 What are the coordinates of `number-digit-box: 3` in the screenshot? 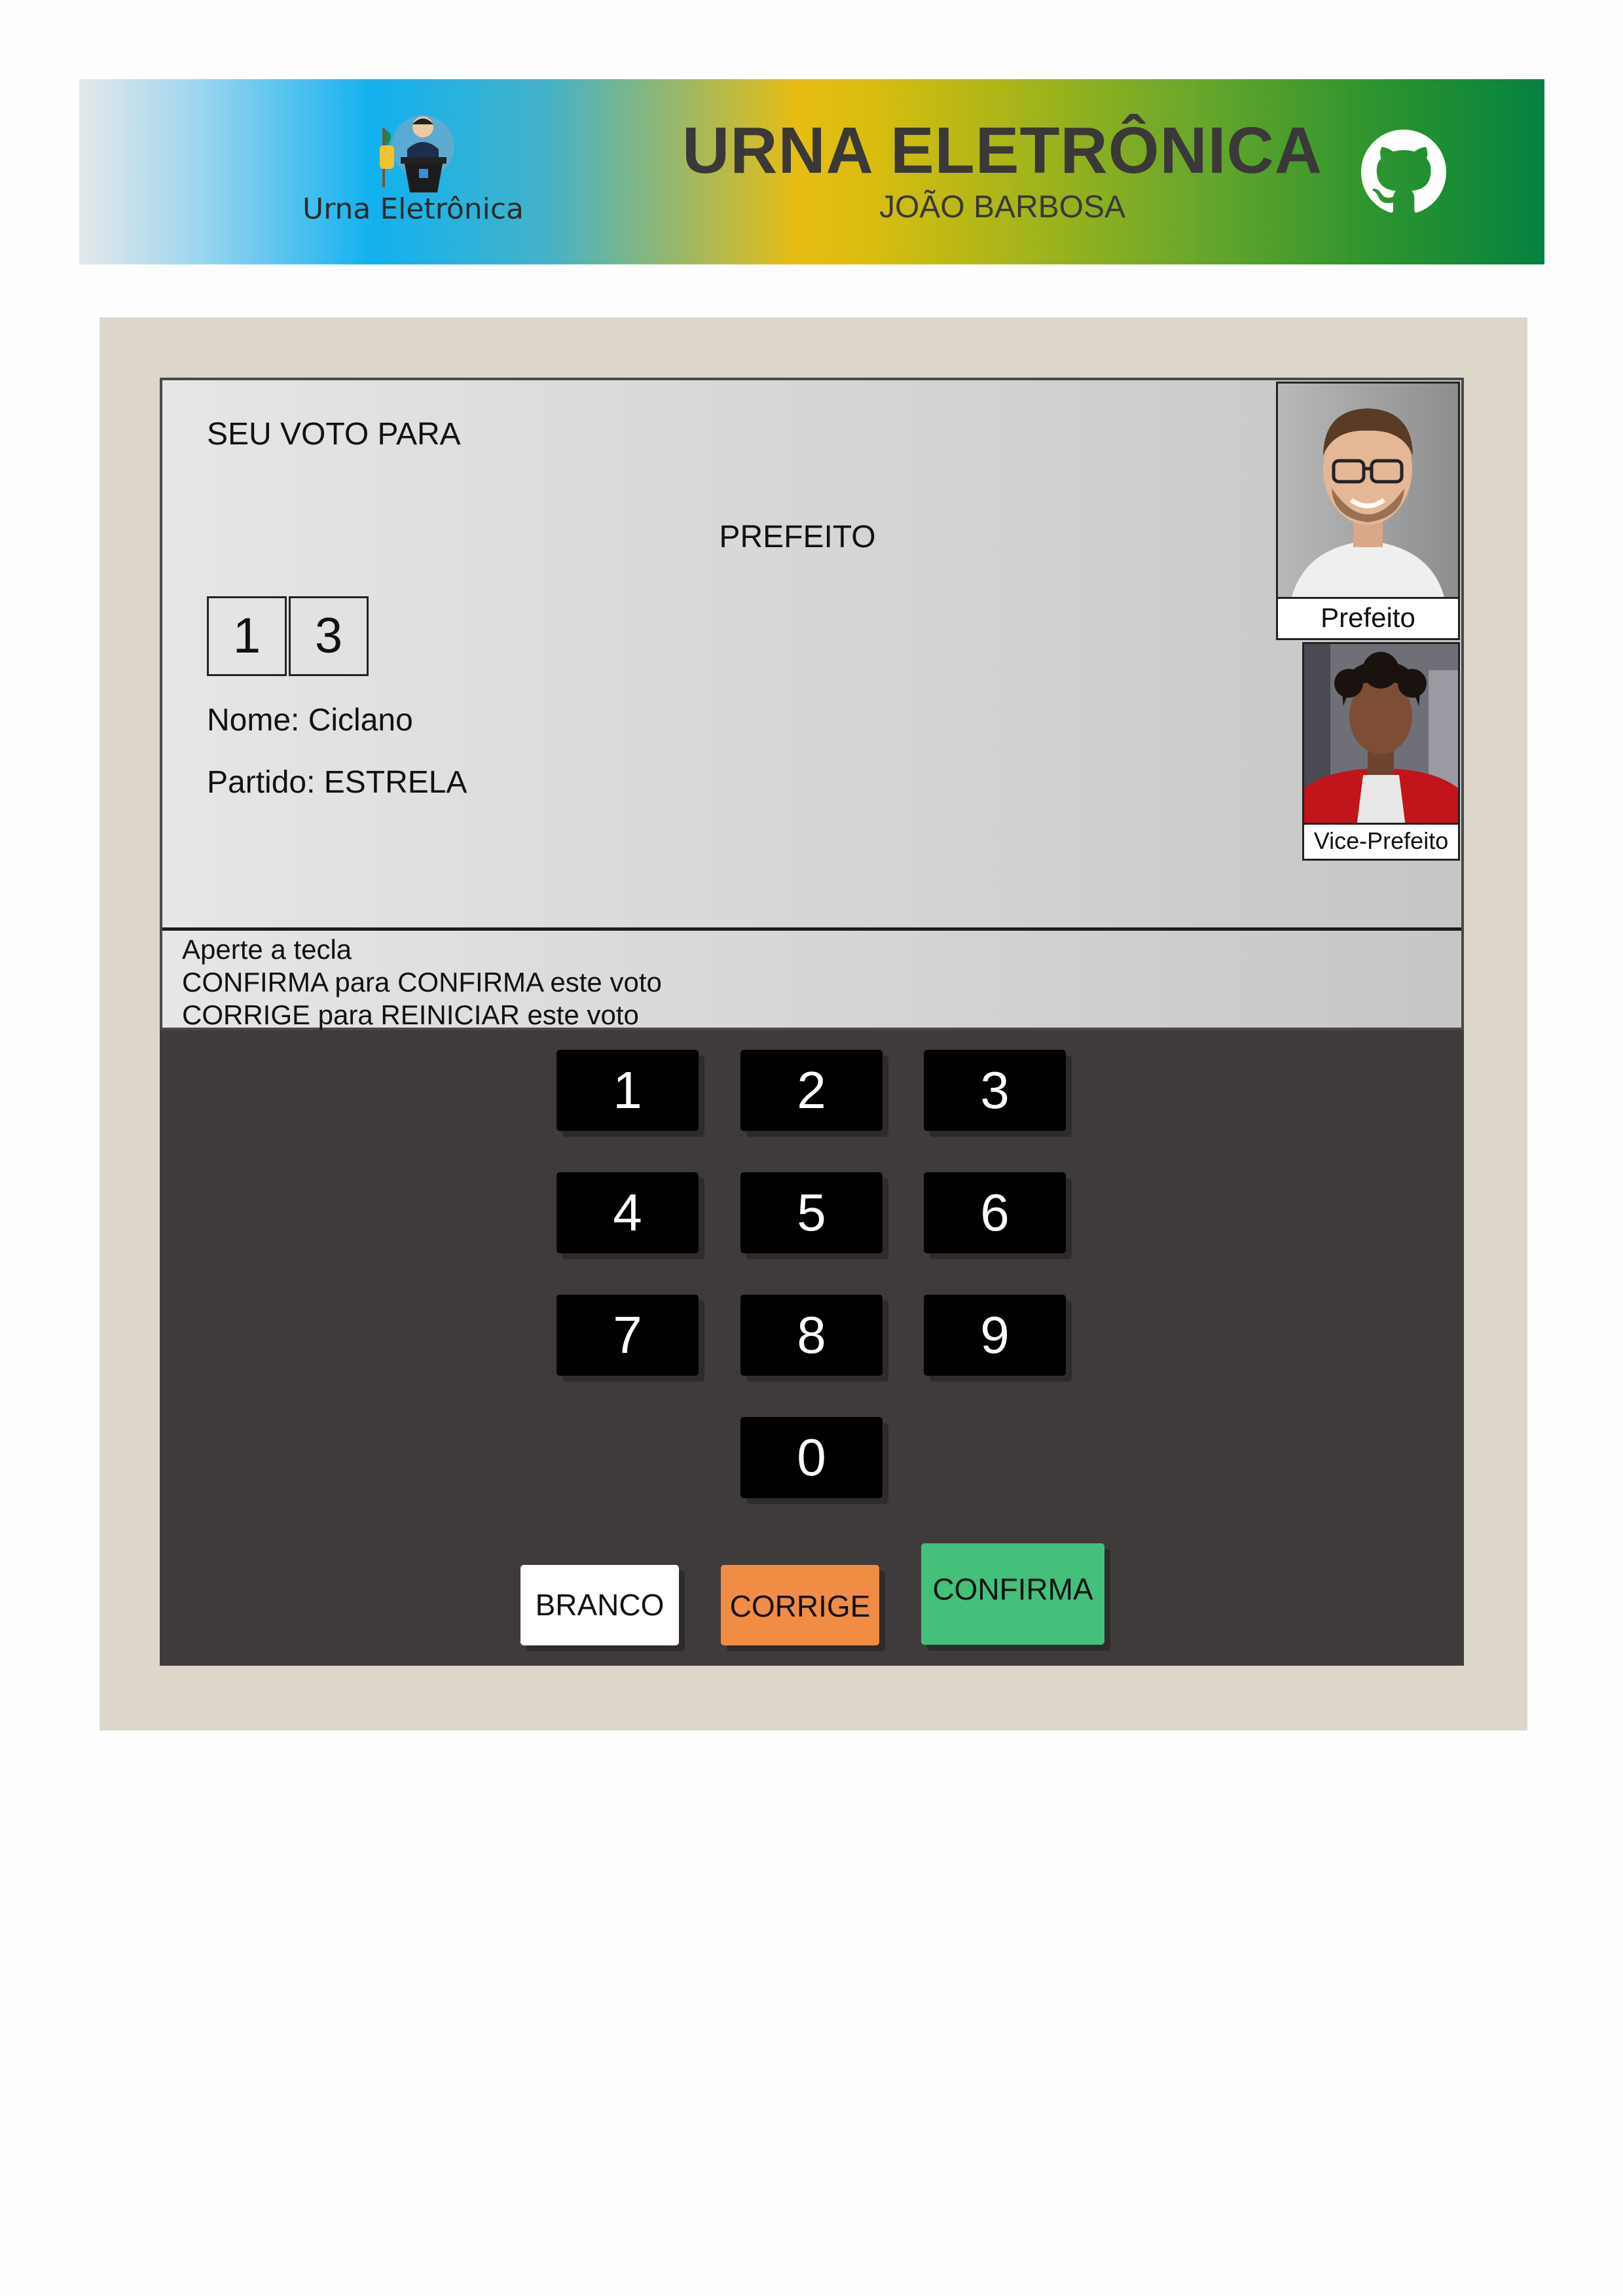 It's located at (329, 636).